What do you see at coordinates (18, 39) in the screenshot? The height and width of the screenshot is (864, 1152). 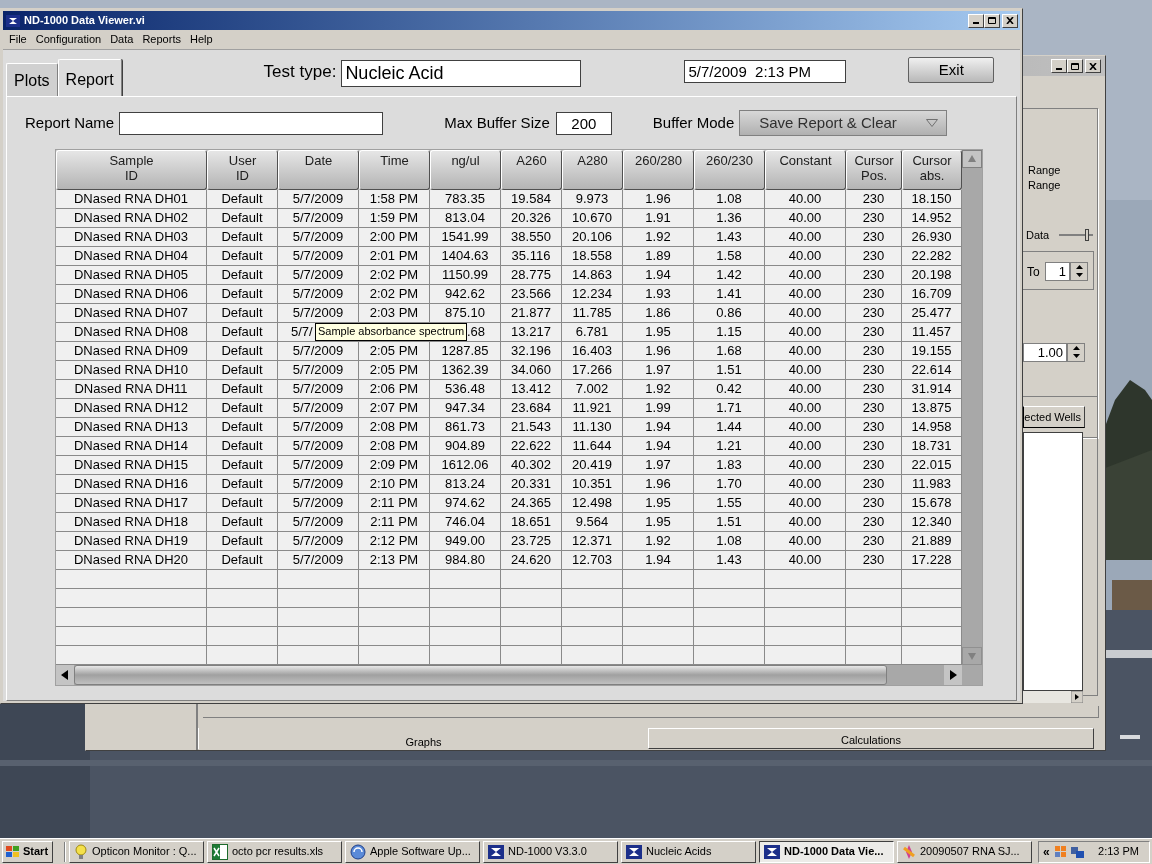 I see `menu-item: File` at bounding box center [18, 39].